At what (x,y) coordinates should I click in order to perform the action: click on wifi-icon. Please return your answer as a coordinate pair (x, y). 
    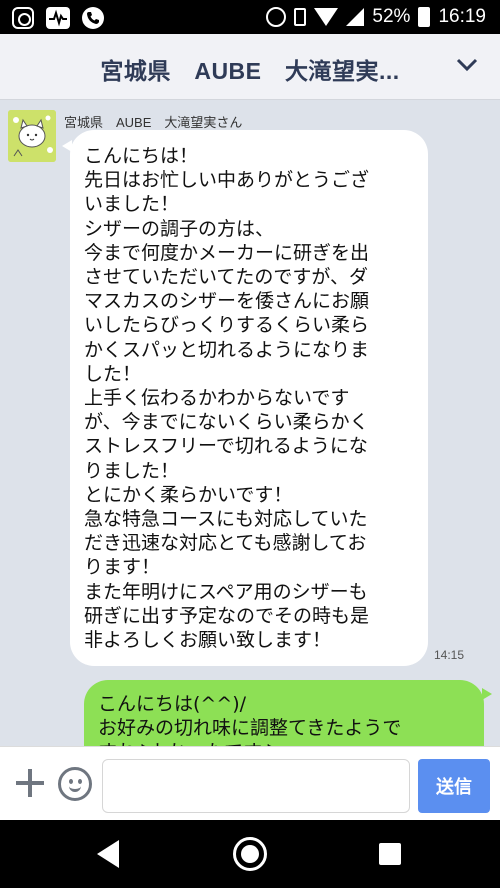
    Looking at the image, I should click on (326, 17).